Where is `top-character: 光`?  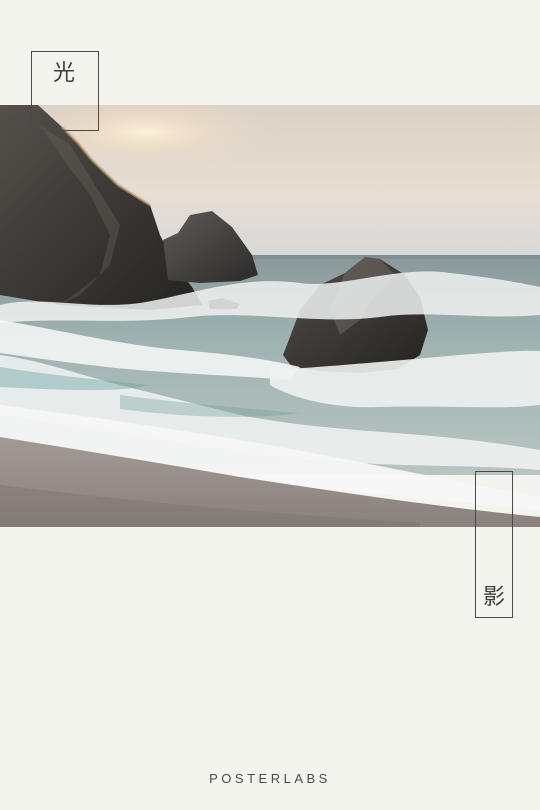 top-character: 光 is located at coordinates (64, 73).